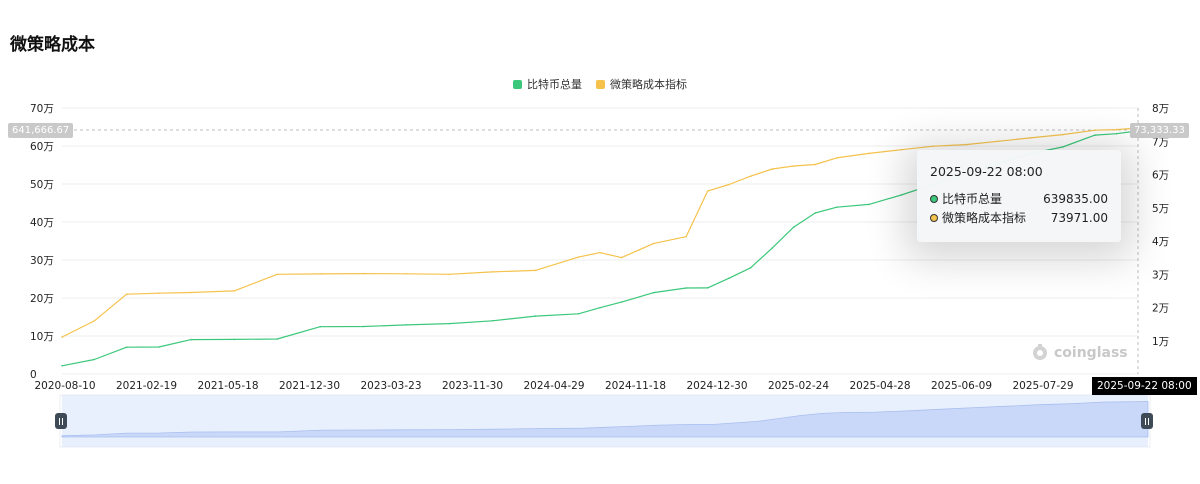 This screenshot has width=1200, height=484. Describe the element at coordinates (64, 386) in the screenshot. I see `x-tick-label: 2020-08-10` at that location.